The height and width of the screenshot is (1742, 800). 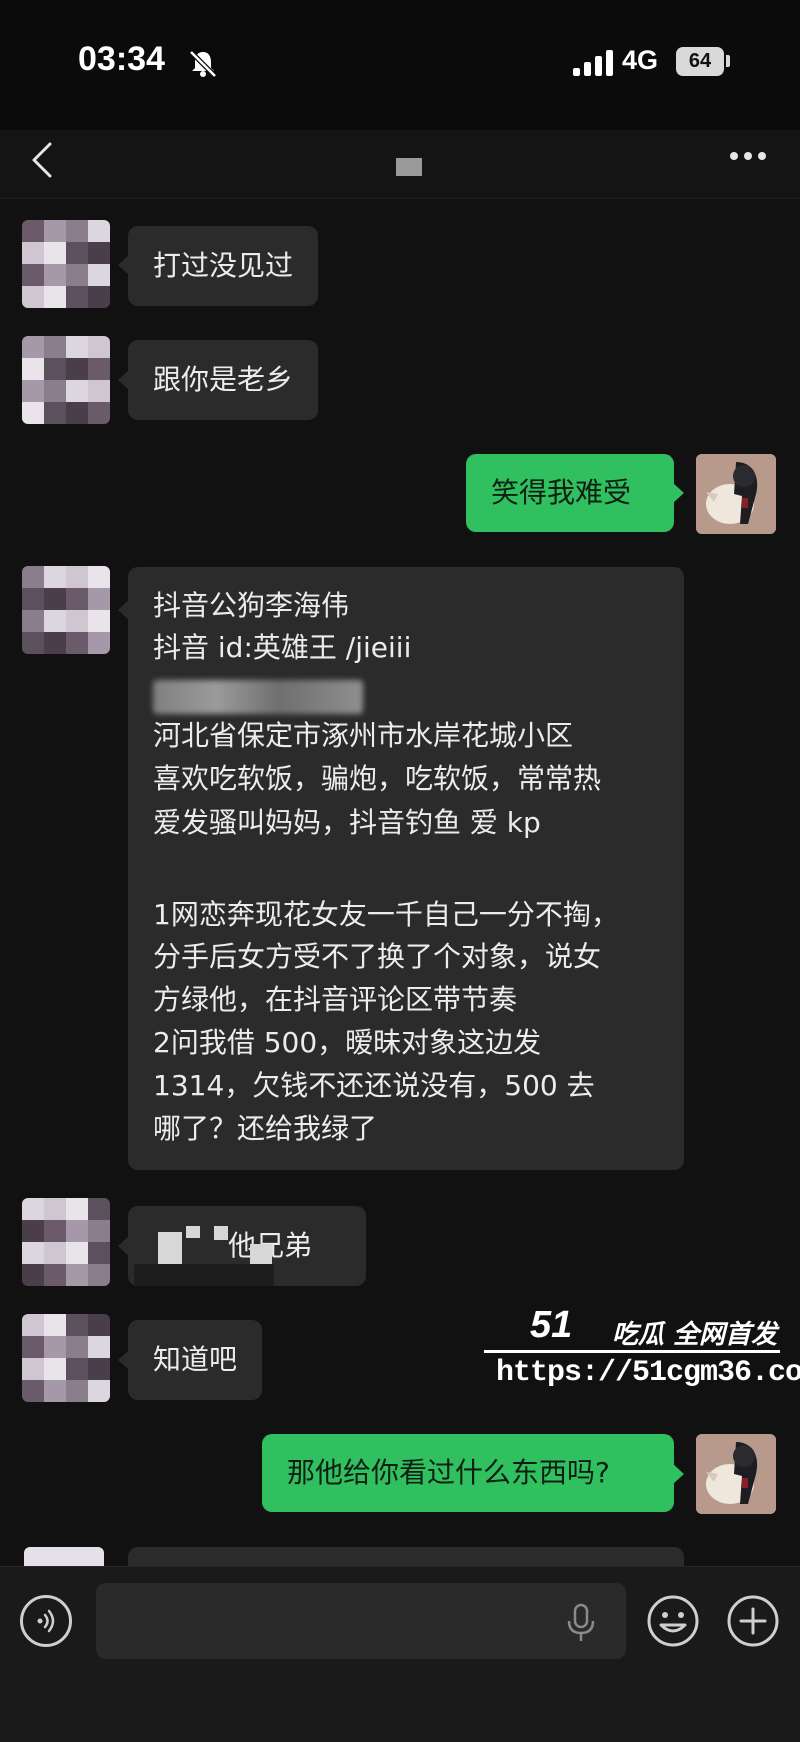 I want to click on message-line: 抖音公狗李海伟, so click(x=251, y=605).